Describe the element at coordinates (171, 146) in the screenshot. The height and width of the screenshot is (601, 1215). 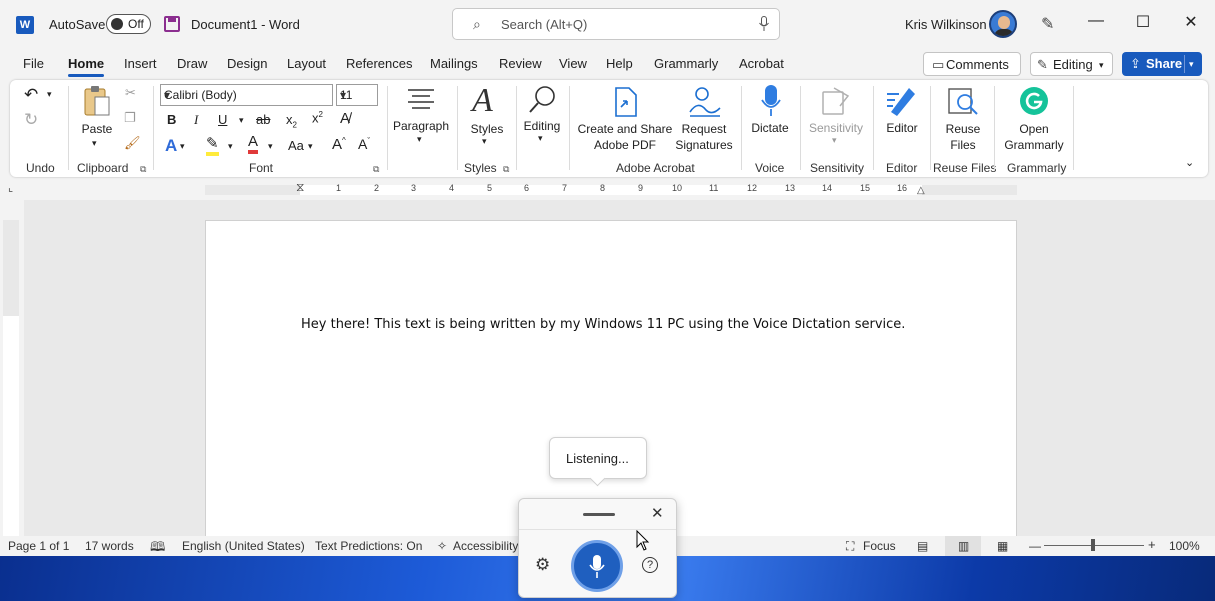
I see `text-effects-icon: A` at that location.